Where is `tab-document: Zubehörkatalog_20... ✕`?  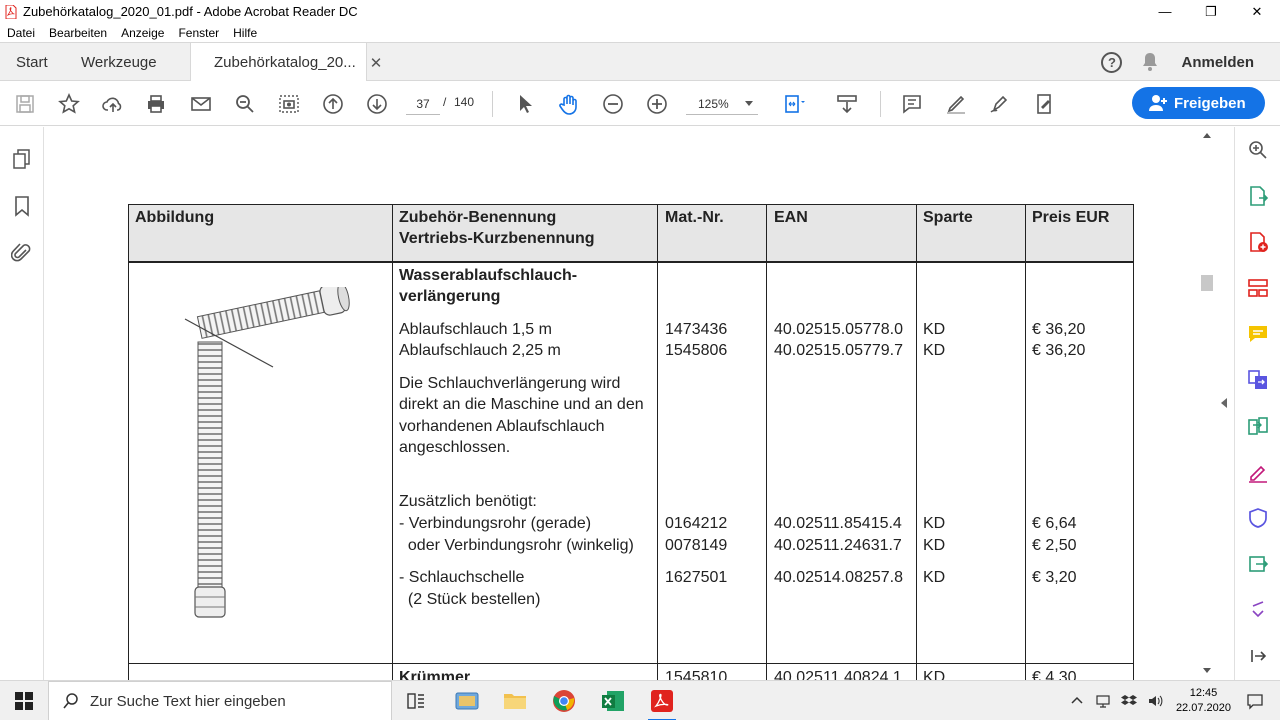 tab-document: Zubehörkatalog_20... ✕ is located at coordinates (286, 62).